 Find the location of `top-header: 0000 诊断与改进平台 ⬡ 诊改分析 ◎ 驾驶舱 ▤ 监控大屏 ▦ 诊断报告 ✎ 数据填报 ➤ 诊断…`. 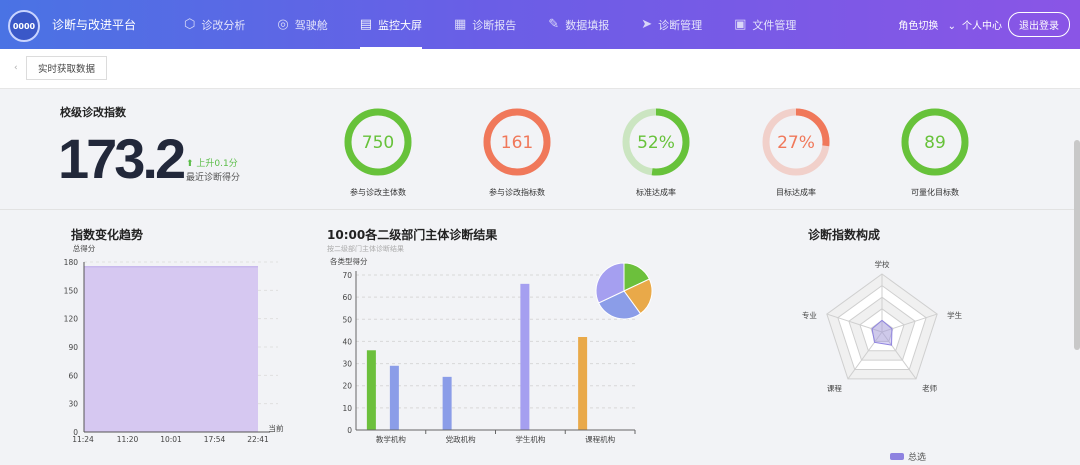

top-header: 0000 诊断与改进平台 ⬡ 诊改分析 ◎ 驾驶舱 ▤ 监控大屏 ▦ 诊断报告 ✎ 数据填报 ➤ 诊断… is located at coordinates (540, 24).